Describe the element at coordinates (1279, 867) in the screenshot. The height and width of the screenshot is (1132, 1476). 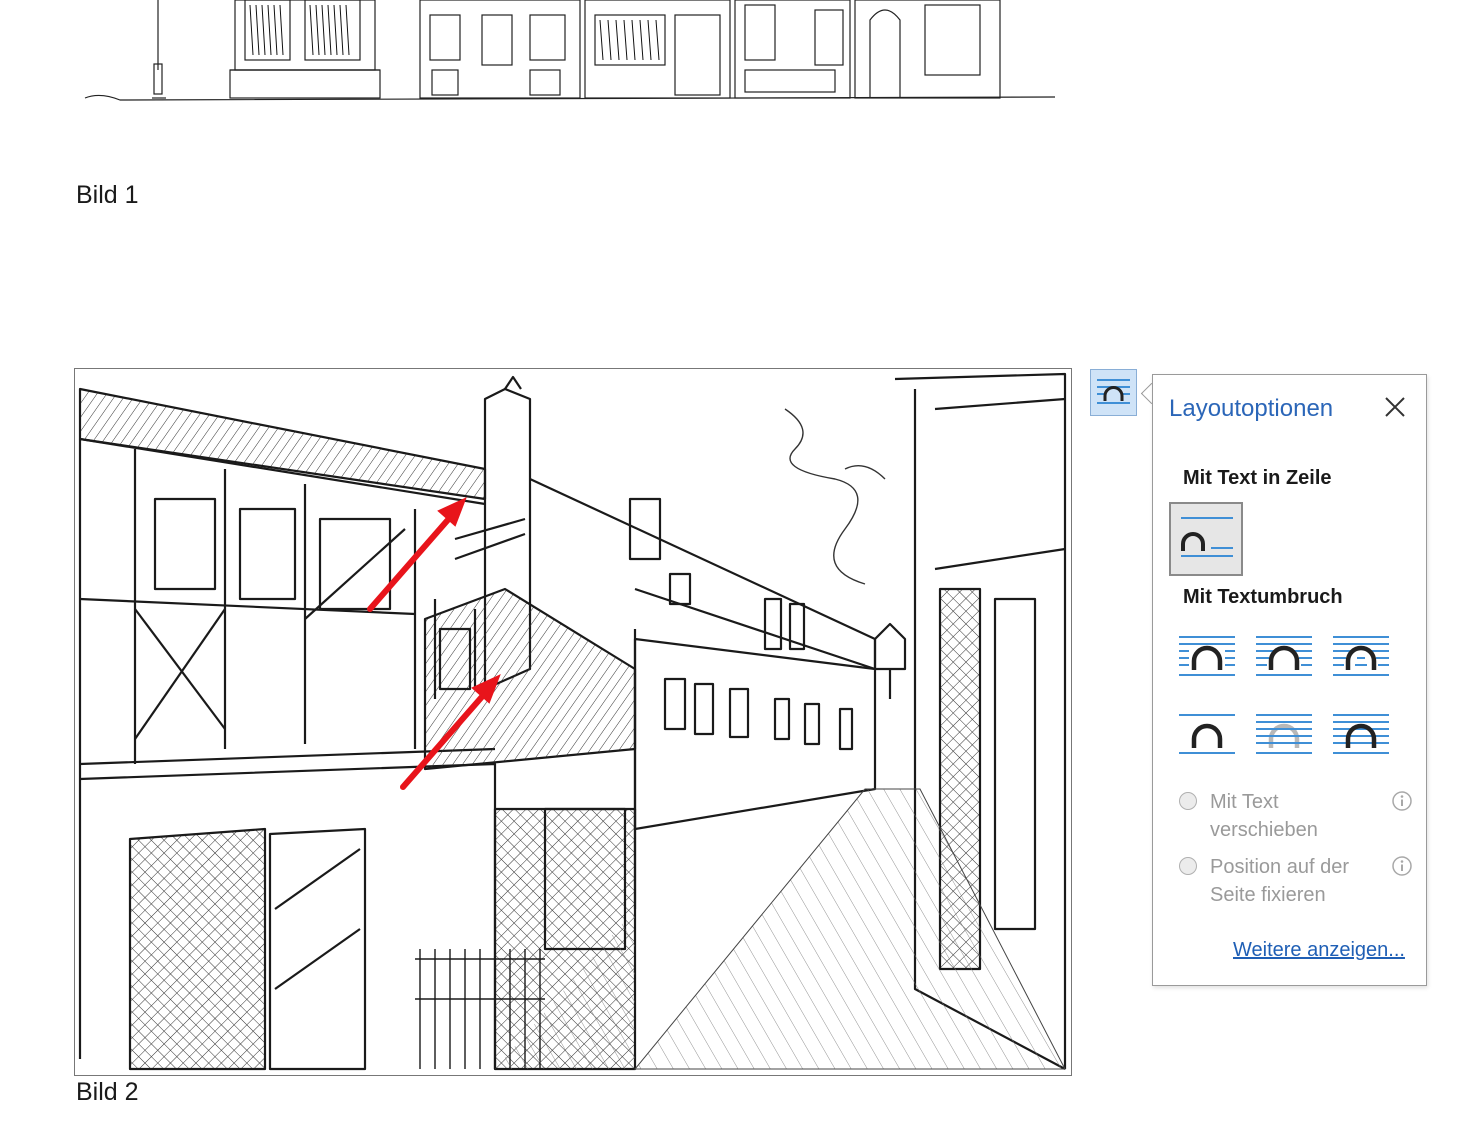
I see `fix-position-label-line1: Position auf der` at that location.